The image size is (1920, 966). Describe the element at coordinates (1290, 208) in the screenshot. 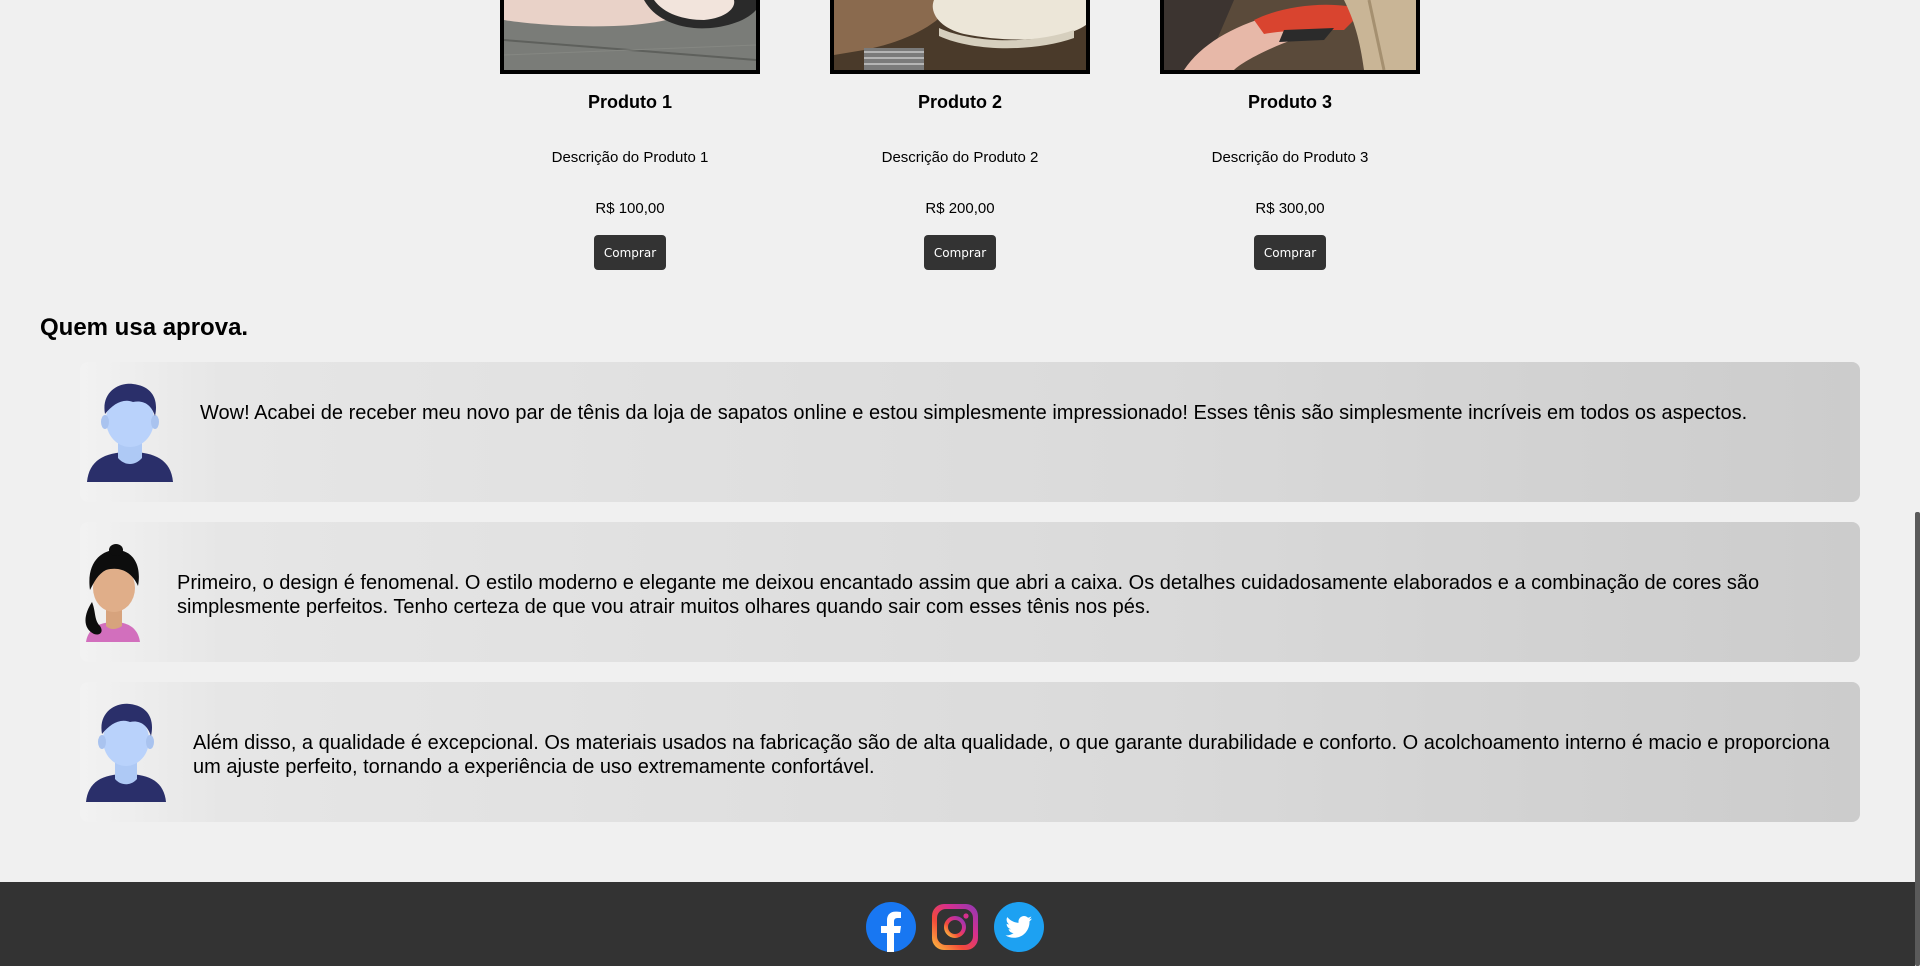

I see `product-price: R$ 300,00` at that location.